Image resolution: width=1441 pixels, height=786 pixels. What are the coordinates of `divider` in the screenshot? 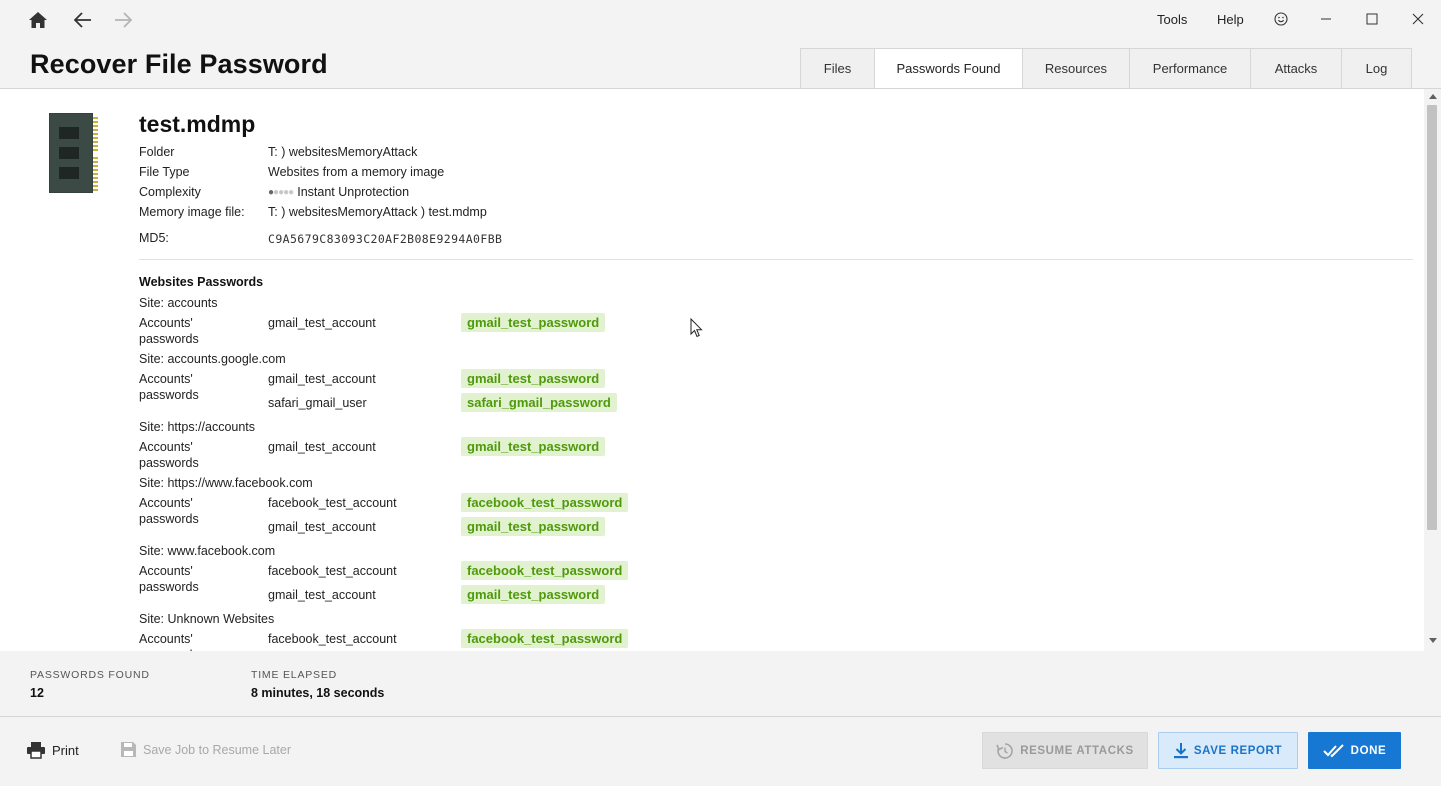 It's located at (776, 259).